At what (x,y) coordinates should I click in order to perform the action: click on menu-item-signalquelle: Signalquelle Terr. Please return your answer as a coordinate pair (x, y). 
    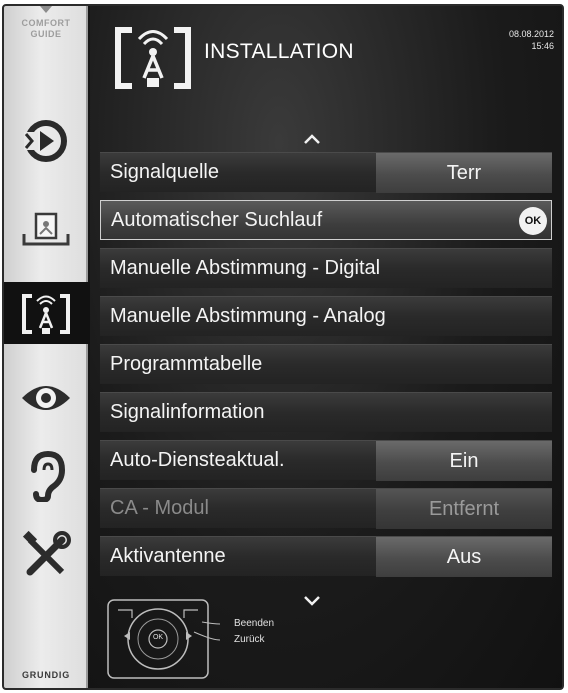
    Looking at the image, I should click on (326, 172).